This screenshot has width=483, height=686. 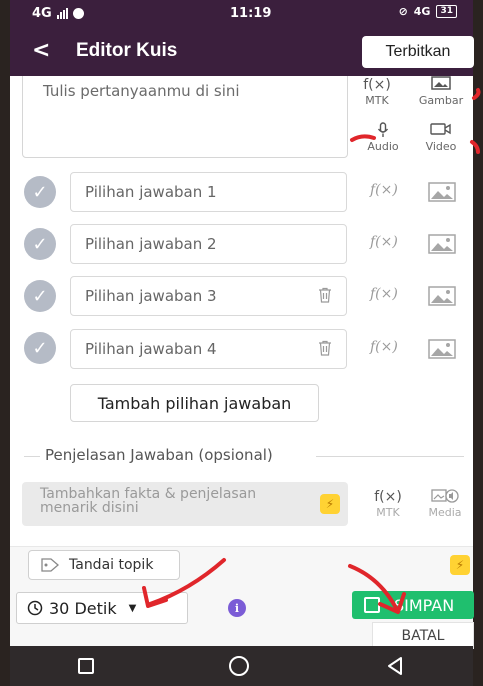 I want to click on math-tool-label: MTK, so click(x=377, y=100).